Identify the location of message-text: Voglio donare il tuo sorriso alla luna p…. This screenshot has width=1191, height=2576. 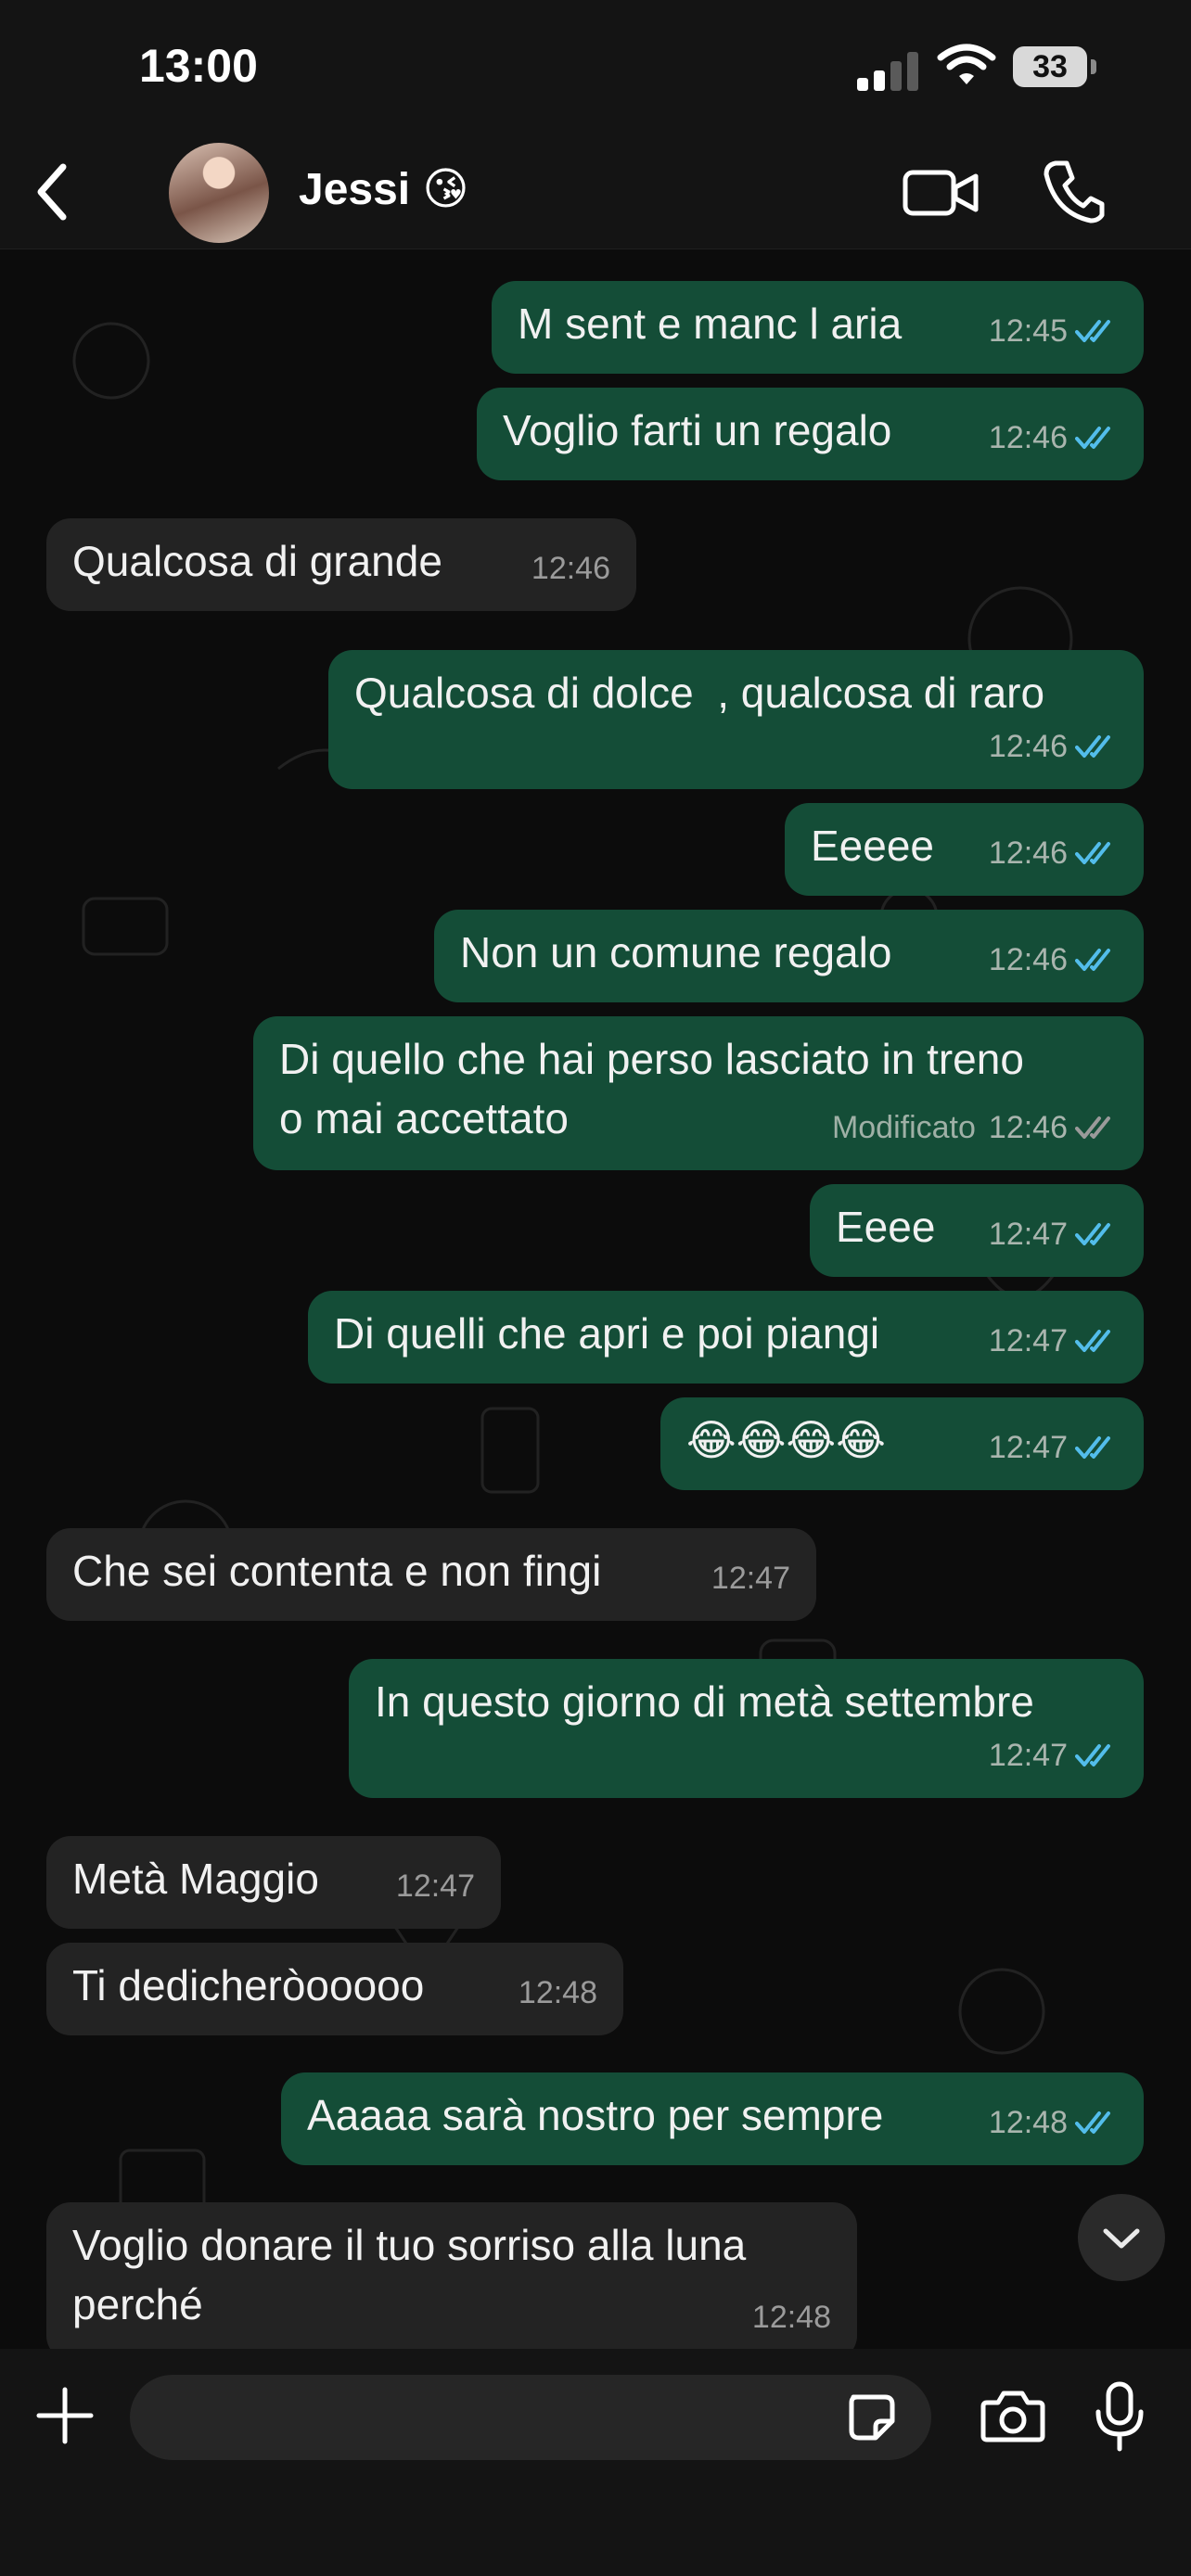
(409, 2274).